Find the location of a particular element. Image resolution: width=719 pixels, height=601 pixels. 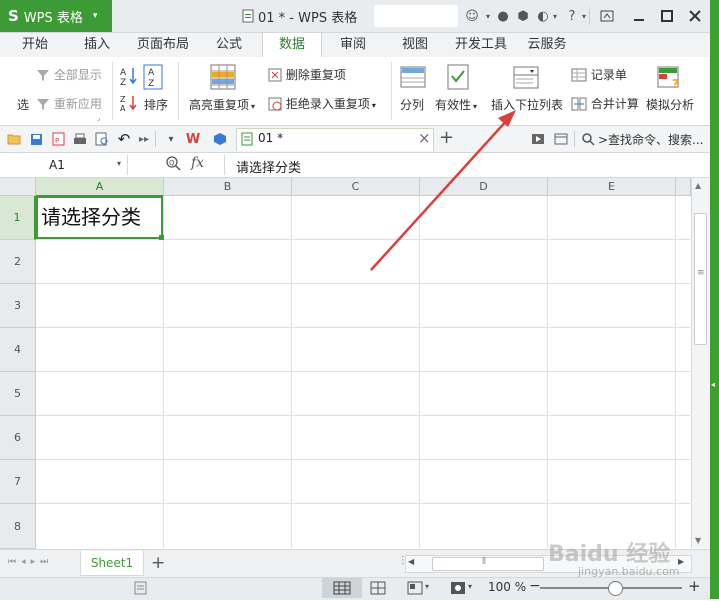

highlight-duplicates-button: 高亮重复项 ▾ is located at coordinates (222, 104).